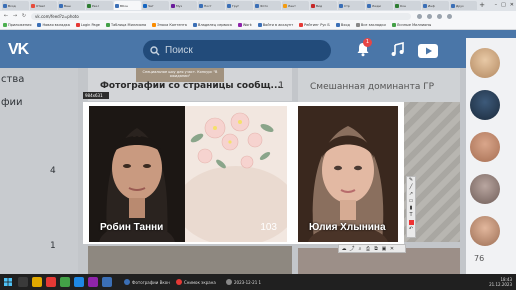 This screenshot has width=516, height=290. Describe the element at coordinates (411, 222) in the screenshot. I see `color-picker-icon` at that location.